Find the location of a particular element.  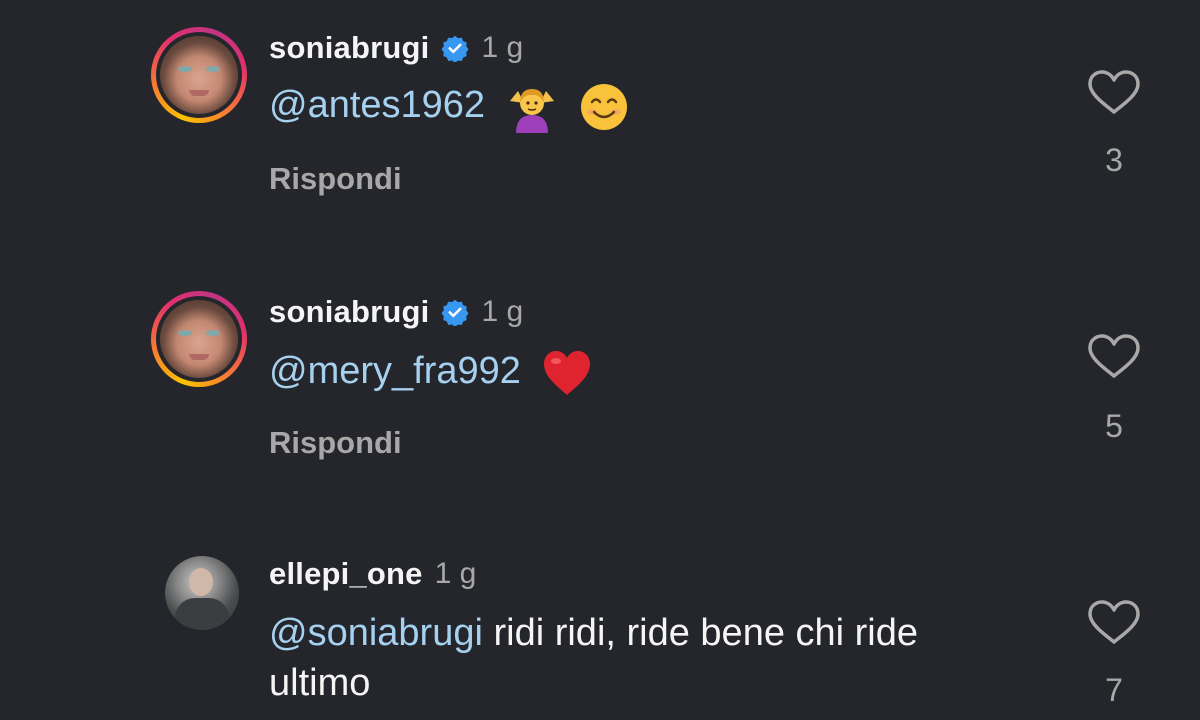

username: ellepi_one is located at coordinates (346, 574).